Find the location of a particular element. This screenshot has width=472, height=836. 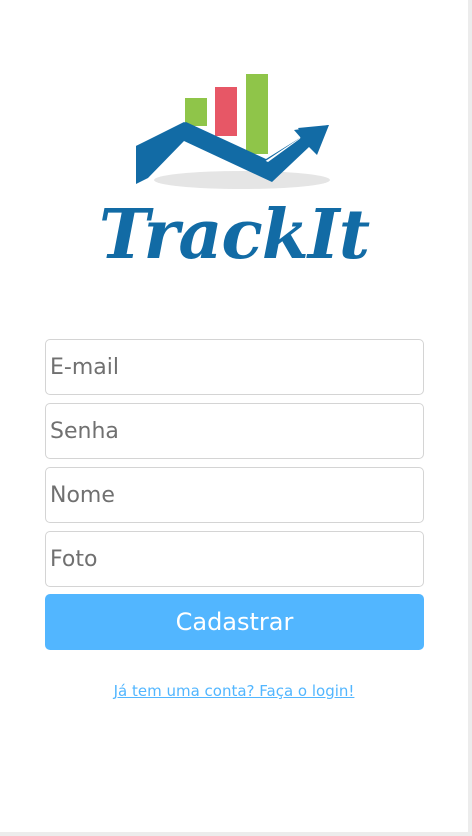

photo-url-field is located at coordinates (234, 559).